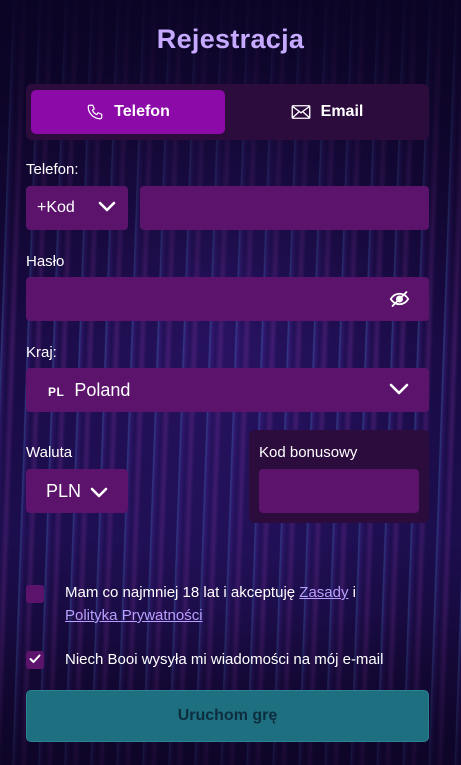  I want to click on age-terms-and: i, so click(352, 592).